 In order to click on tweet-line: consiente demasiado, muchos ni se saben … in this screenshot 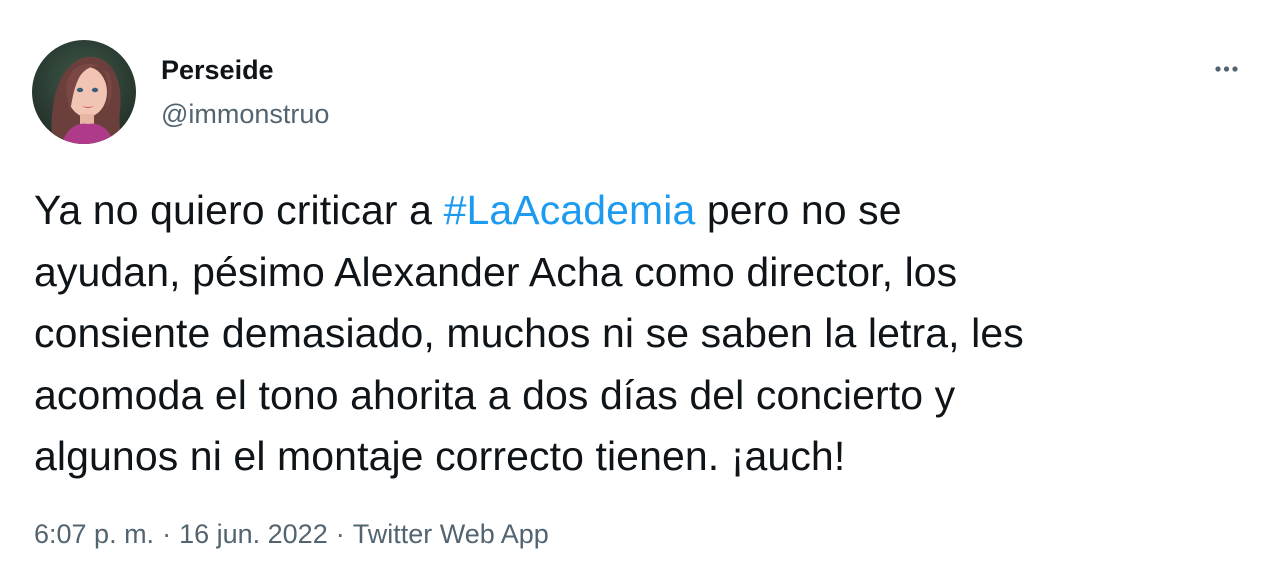, I will do `click(529, 333)`.